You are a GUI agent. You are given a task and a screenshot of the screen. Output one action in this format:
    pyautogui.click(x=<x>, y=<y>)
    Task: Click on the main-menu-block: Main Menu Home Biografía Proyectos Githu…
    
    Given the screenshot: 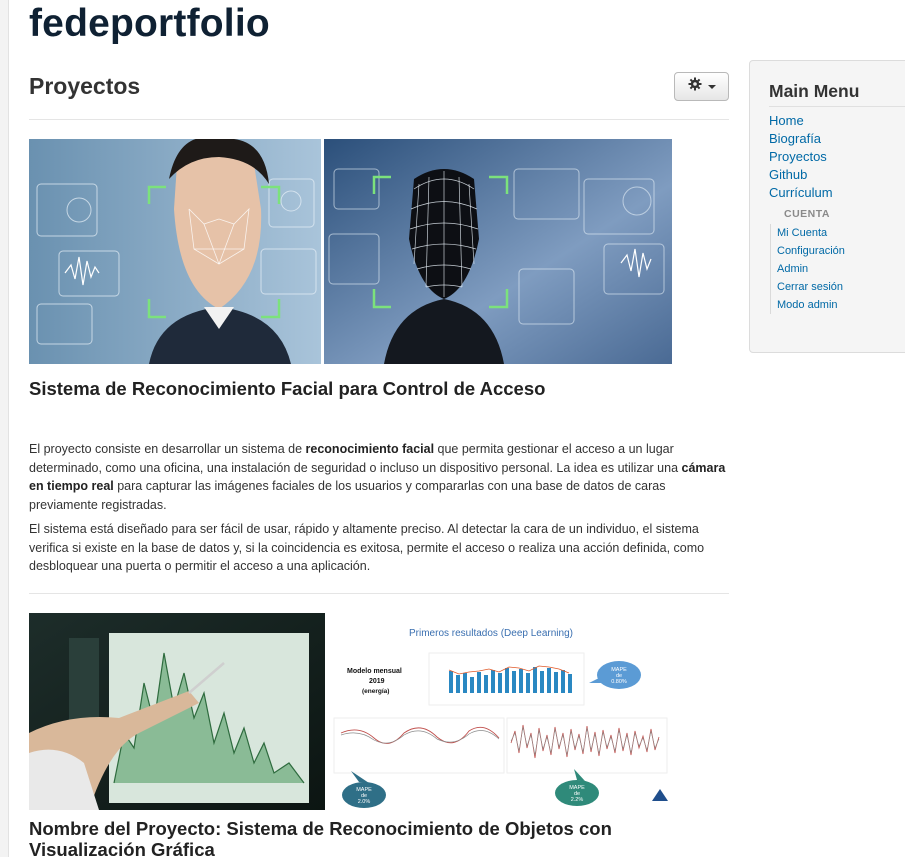 What is the action you would take?
    pyautogui.click(x=827, y=206)
    